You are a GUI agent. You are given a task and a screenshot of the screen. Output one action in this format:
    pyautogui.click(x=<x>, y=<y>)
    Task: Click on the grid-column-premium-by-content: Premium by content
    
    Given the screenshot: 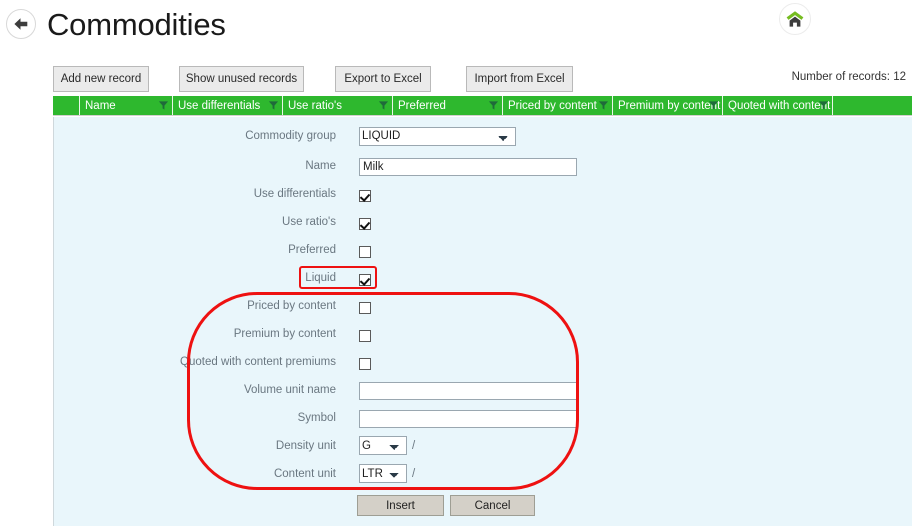 What is the action you would take?
    pyautogui.click(x=668, y=105)
    